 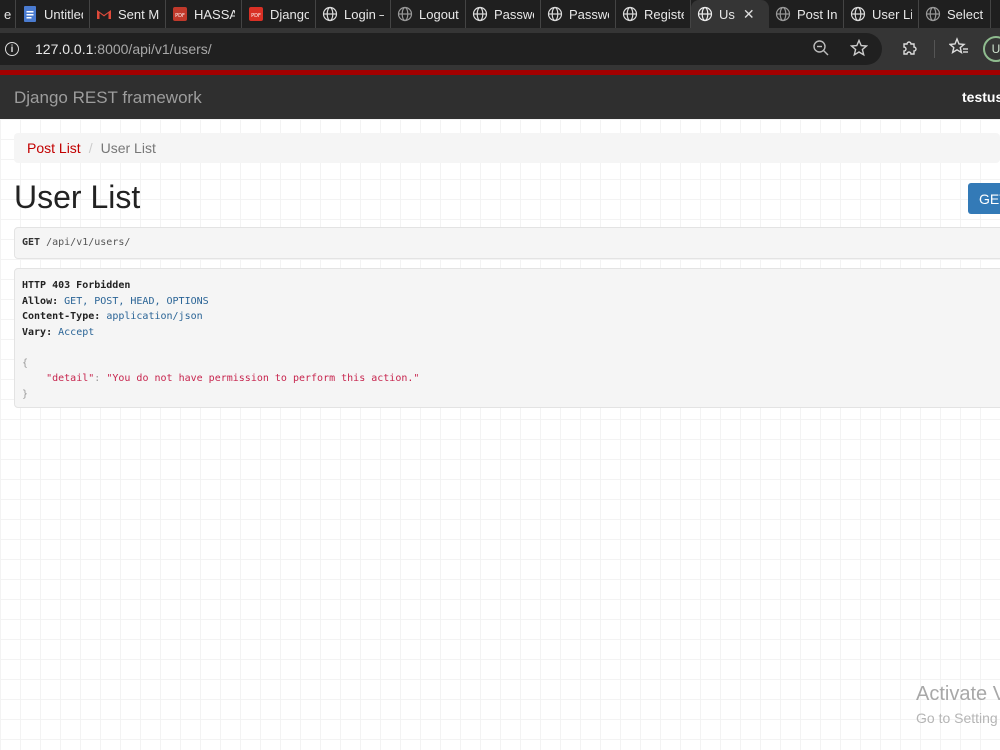 I want to click on browser-tab: Sent Ma, so click(x=128, y=14).